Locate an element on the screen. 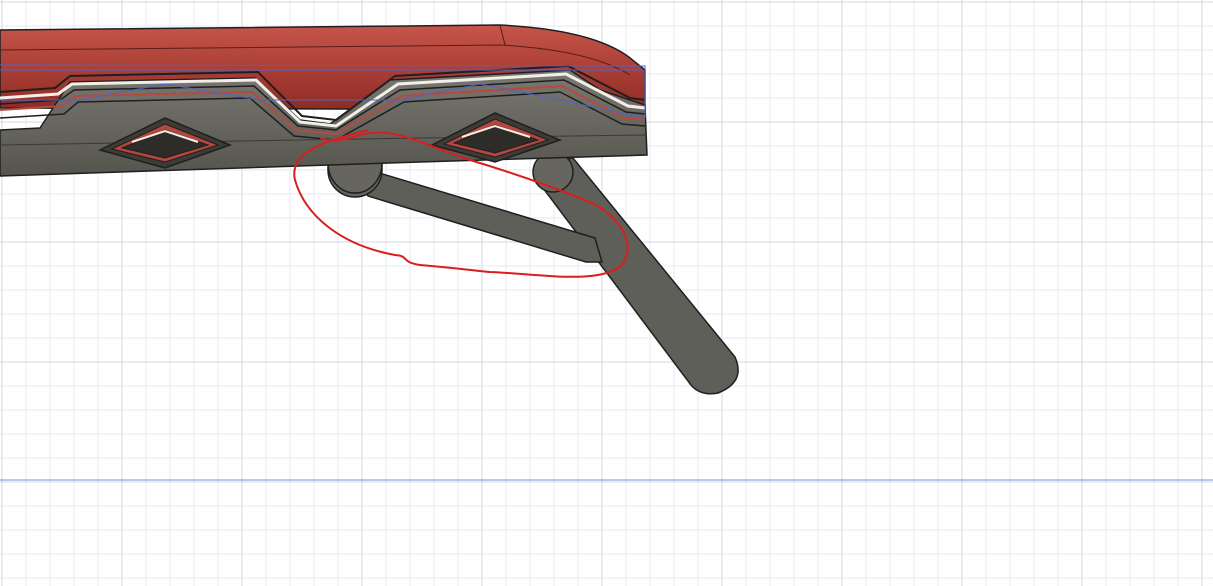 The image size is (1213, 586). long-strut is located at coordinates (635, 273).